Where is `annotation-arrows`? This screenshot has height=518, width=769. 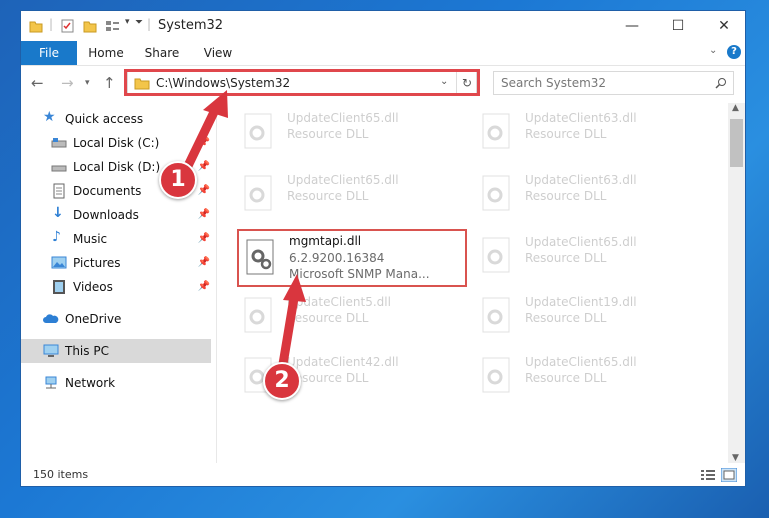 annotation-arrows is located at coordinates (243, 232).